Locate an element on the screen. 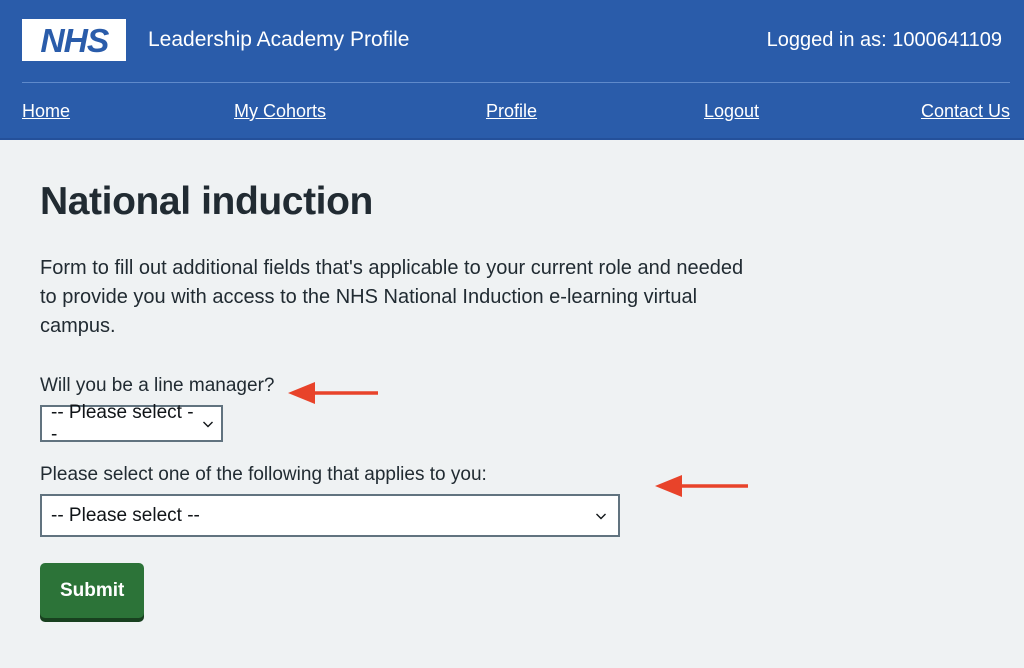  nav-item-my-cohorts-wrap: My Cohorts is located at coordinates (360, 111).